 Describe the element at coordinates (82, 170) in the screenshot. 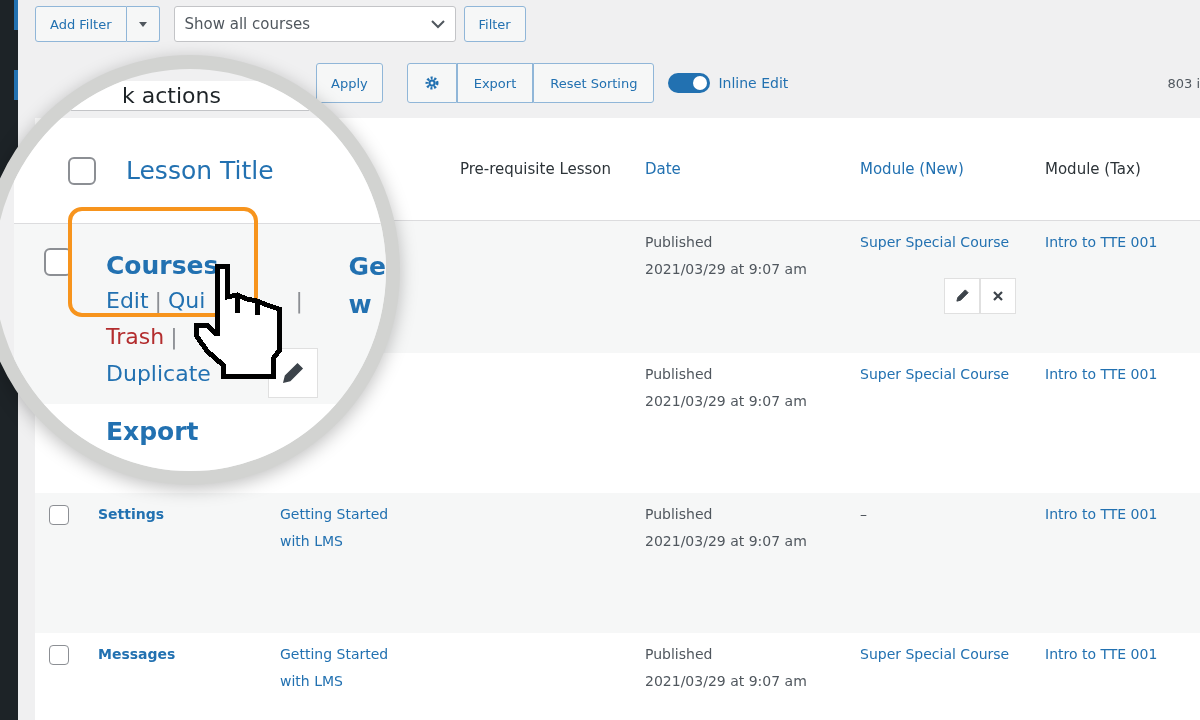

I see `select-all-checkbox` at that location.